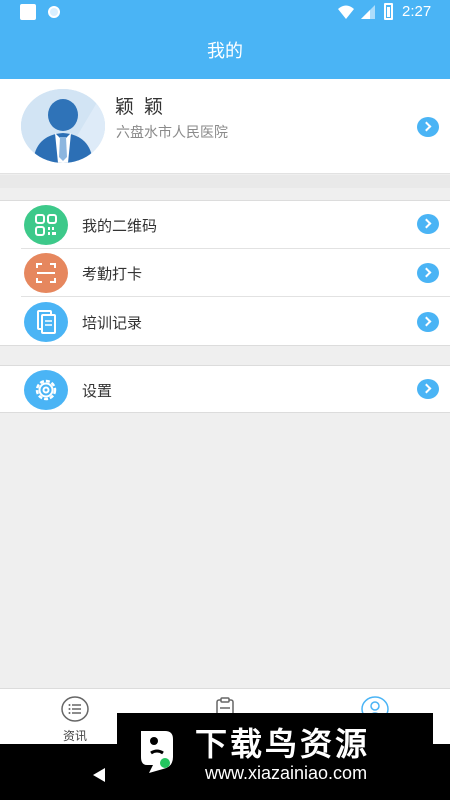 This screenshot has width=450, height=800. I want to click on status-time: 2:27, so click(417, 11).